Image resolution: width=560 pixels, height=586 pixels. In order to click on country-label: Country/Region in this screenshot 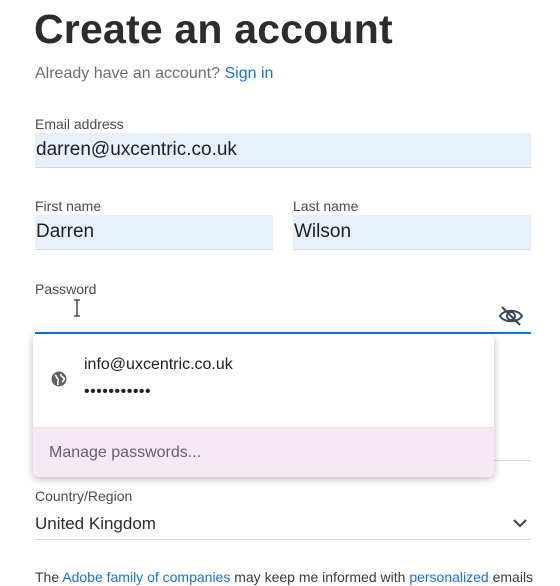, I will do `click(84, 496)`.